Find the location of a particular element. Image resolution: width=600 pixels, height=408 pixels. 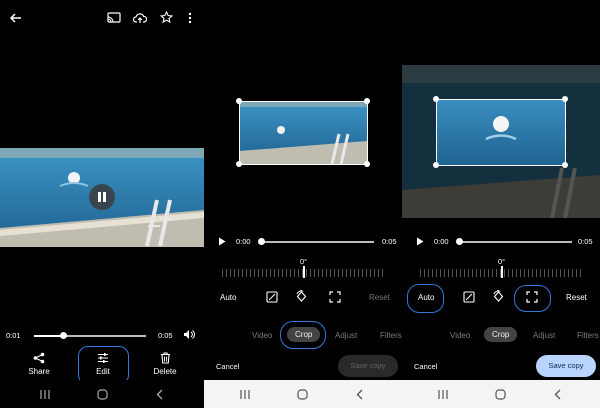

tab-crop: Crop is located at coordinates (501, 334).